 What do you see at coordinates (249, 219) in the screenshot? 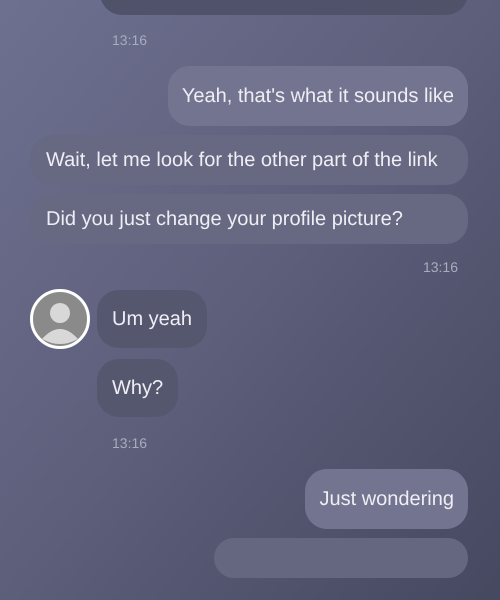
I see `message-bubble: Did you just change your profile picture?` at bounding box center [249, 219].